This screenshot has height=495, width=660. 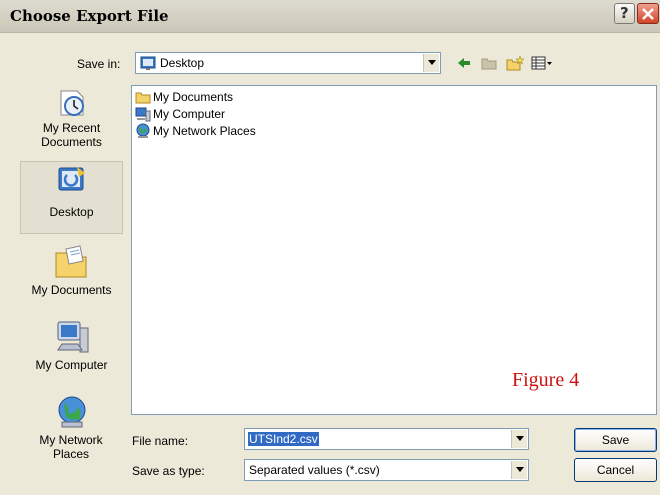 I want to click on save-as-type-dropdown: Separated values (*.csv), so click(x=386, y=470).